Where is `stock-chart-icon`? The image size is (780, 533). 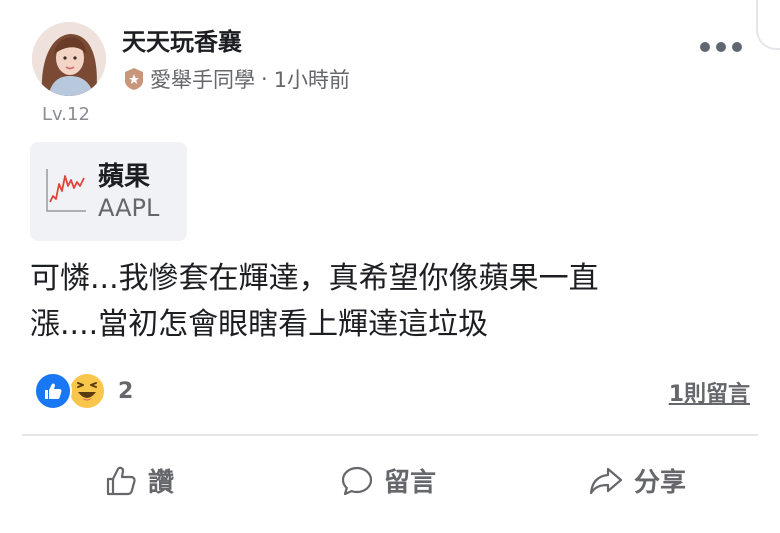 stock-chart-icon is located at coordinates (66, 190).